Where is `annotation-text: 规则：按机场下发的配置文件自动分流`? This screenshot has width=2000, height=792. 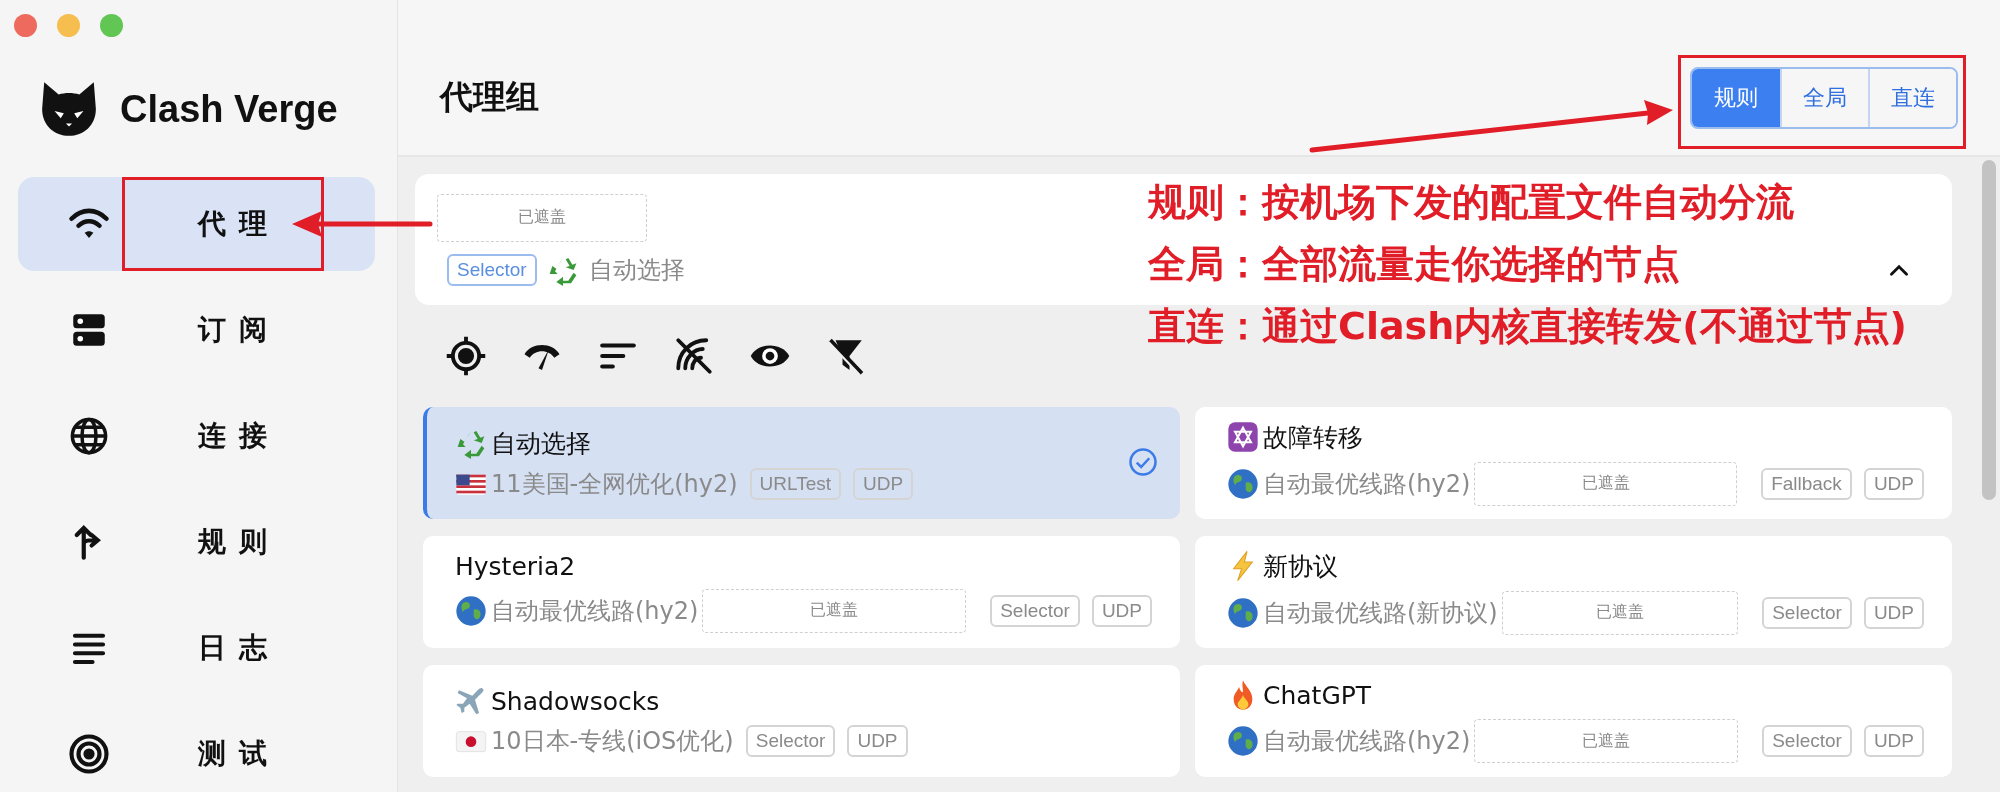
annotation-text: 规则：按机场下发的配置文件自动分流 is located at coordinates (1471, 202).